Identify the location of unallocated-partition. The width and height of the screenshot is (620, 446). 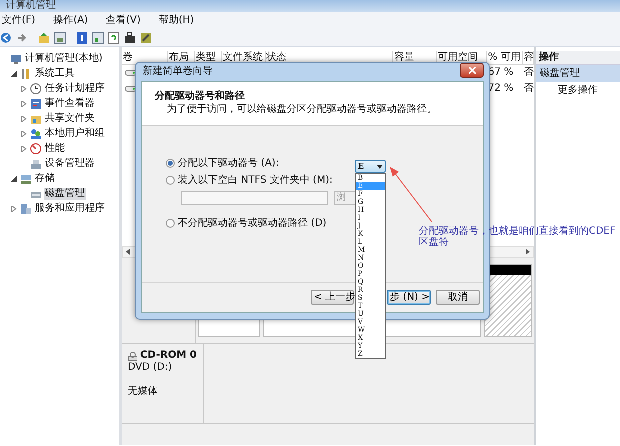
(508, 300).